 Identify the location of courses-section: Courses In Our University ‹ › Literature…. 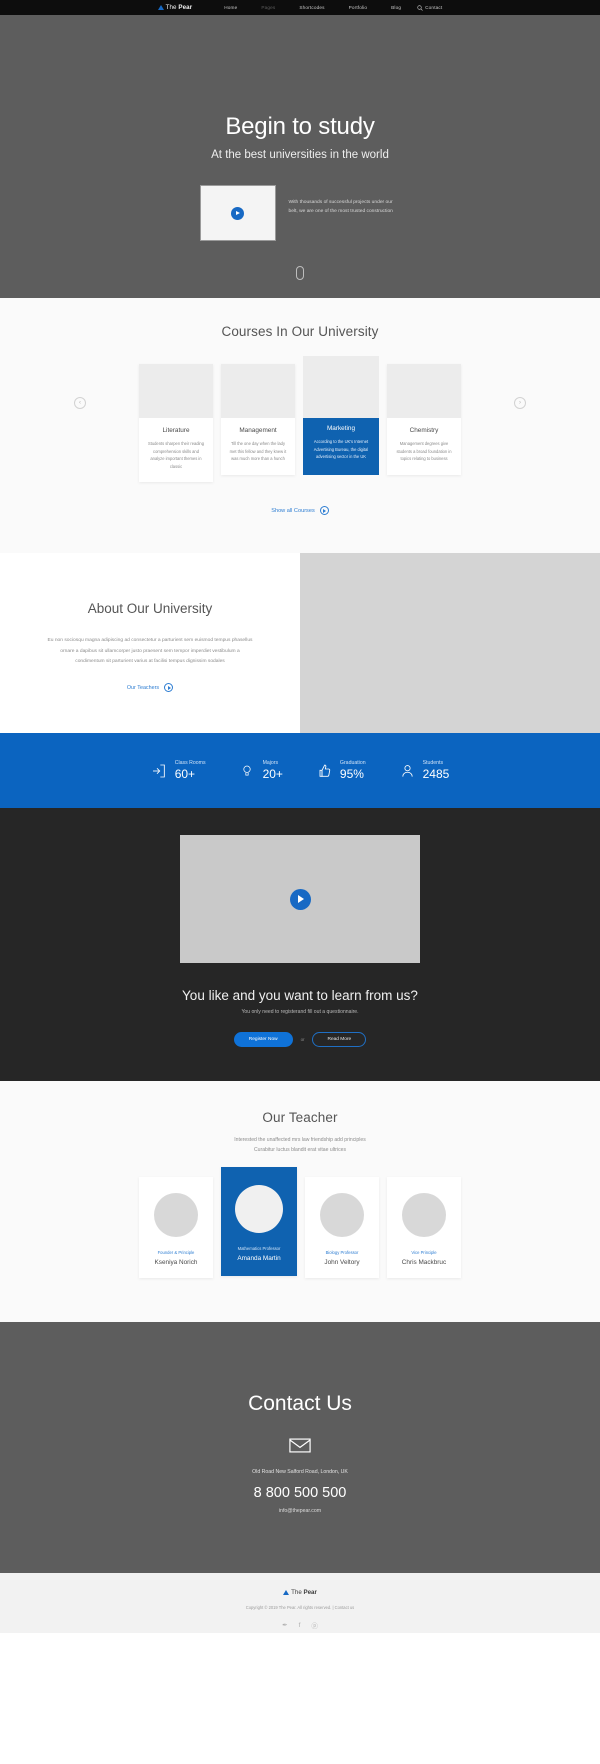
(300, 426).